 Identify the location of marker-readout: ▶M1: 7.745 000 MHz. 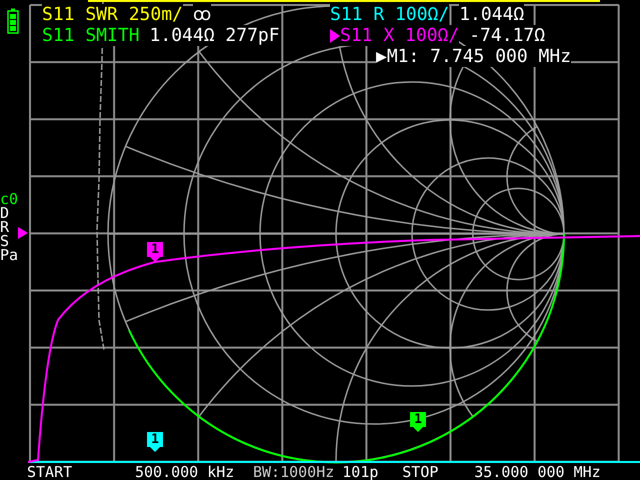
(474, 56).